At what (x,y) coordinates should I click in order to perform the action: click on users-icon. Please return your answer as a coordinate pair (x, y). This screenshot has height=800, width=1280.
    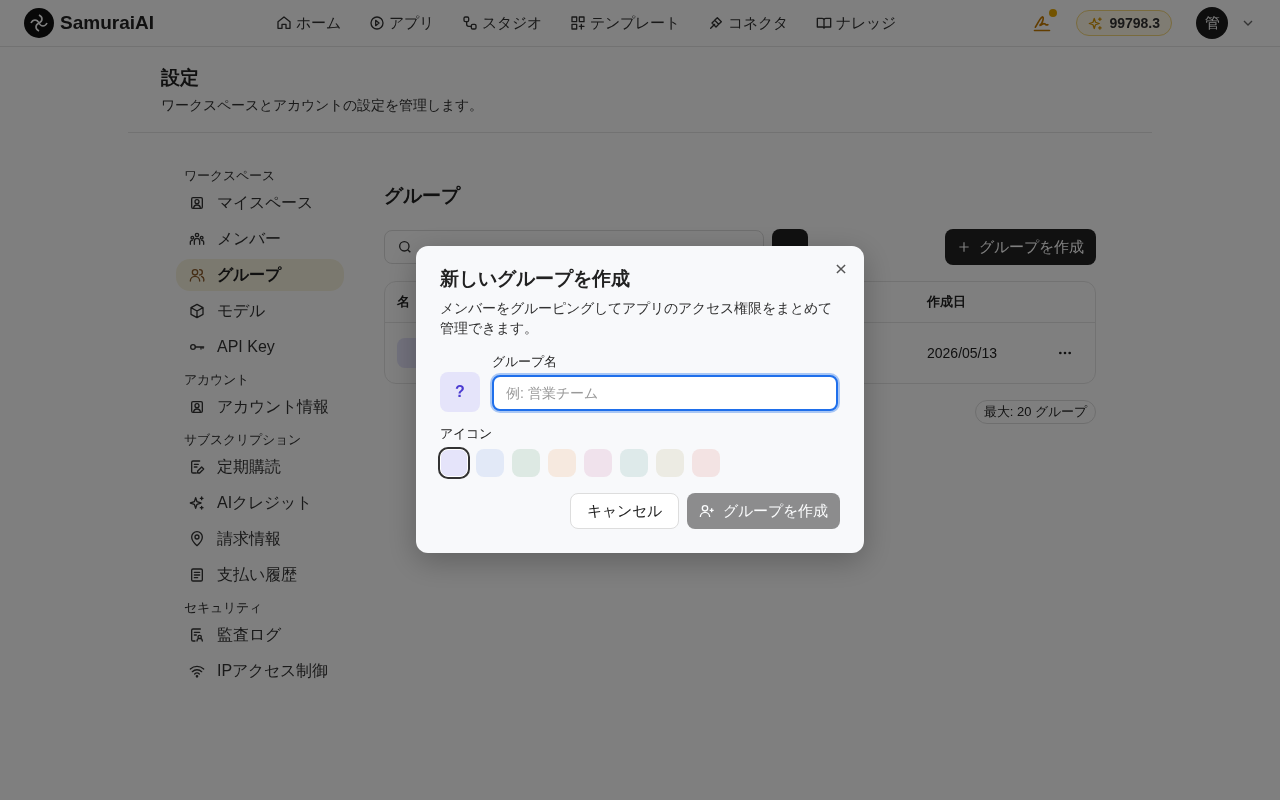
    Looking at the image, I should click on (197, 275).